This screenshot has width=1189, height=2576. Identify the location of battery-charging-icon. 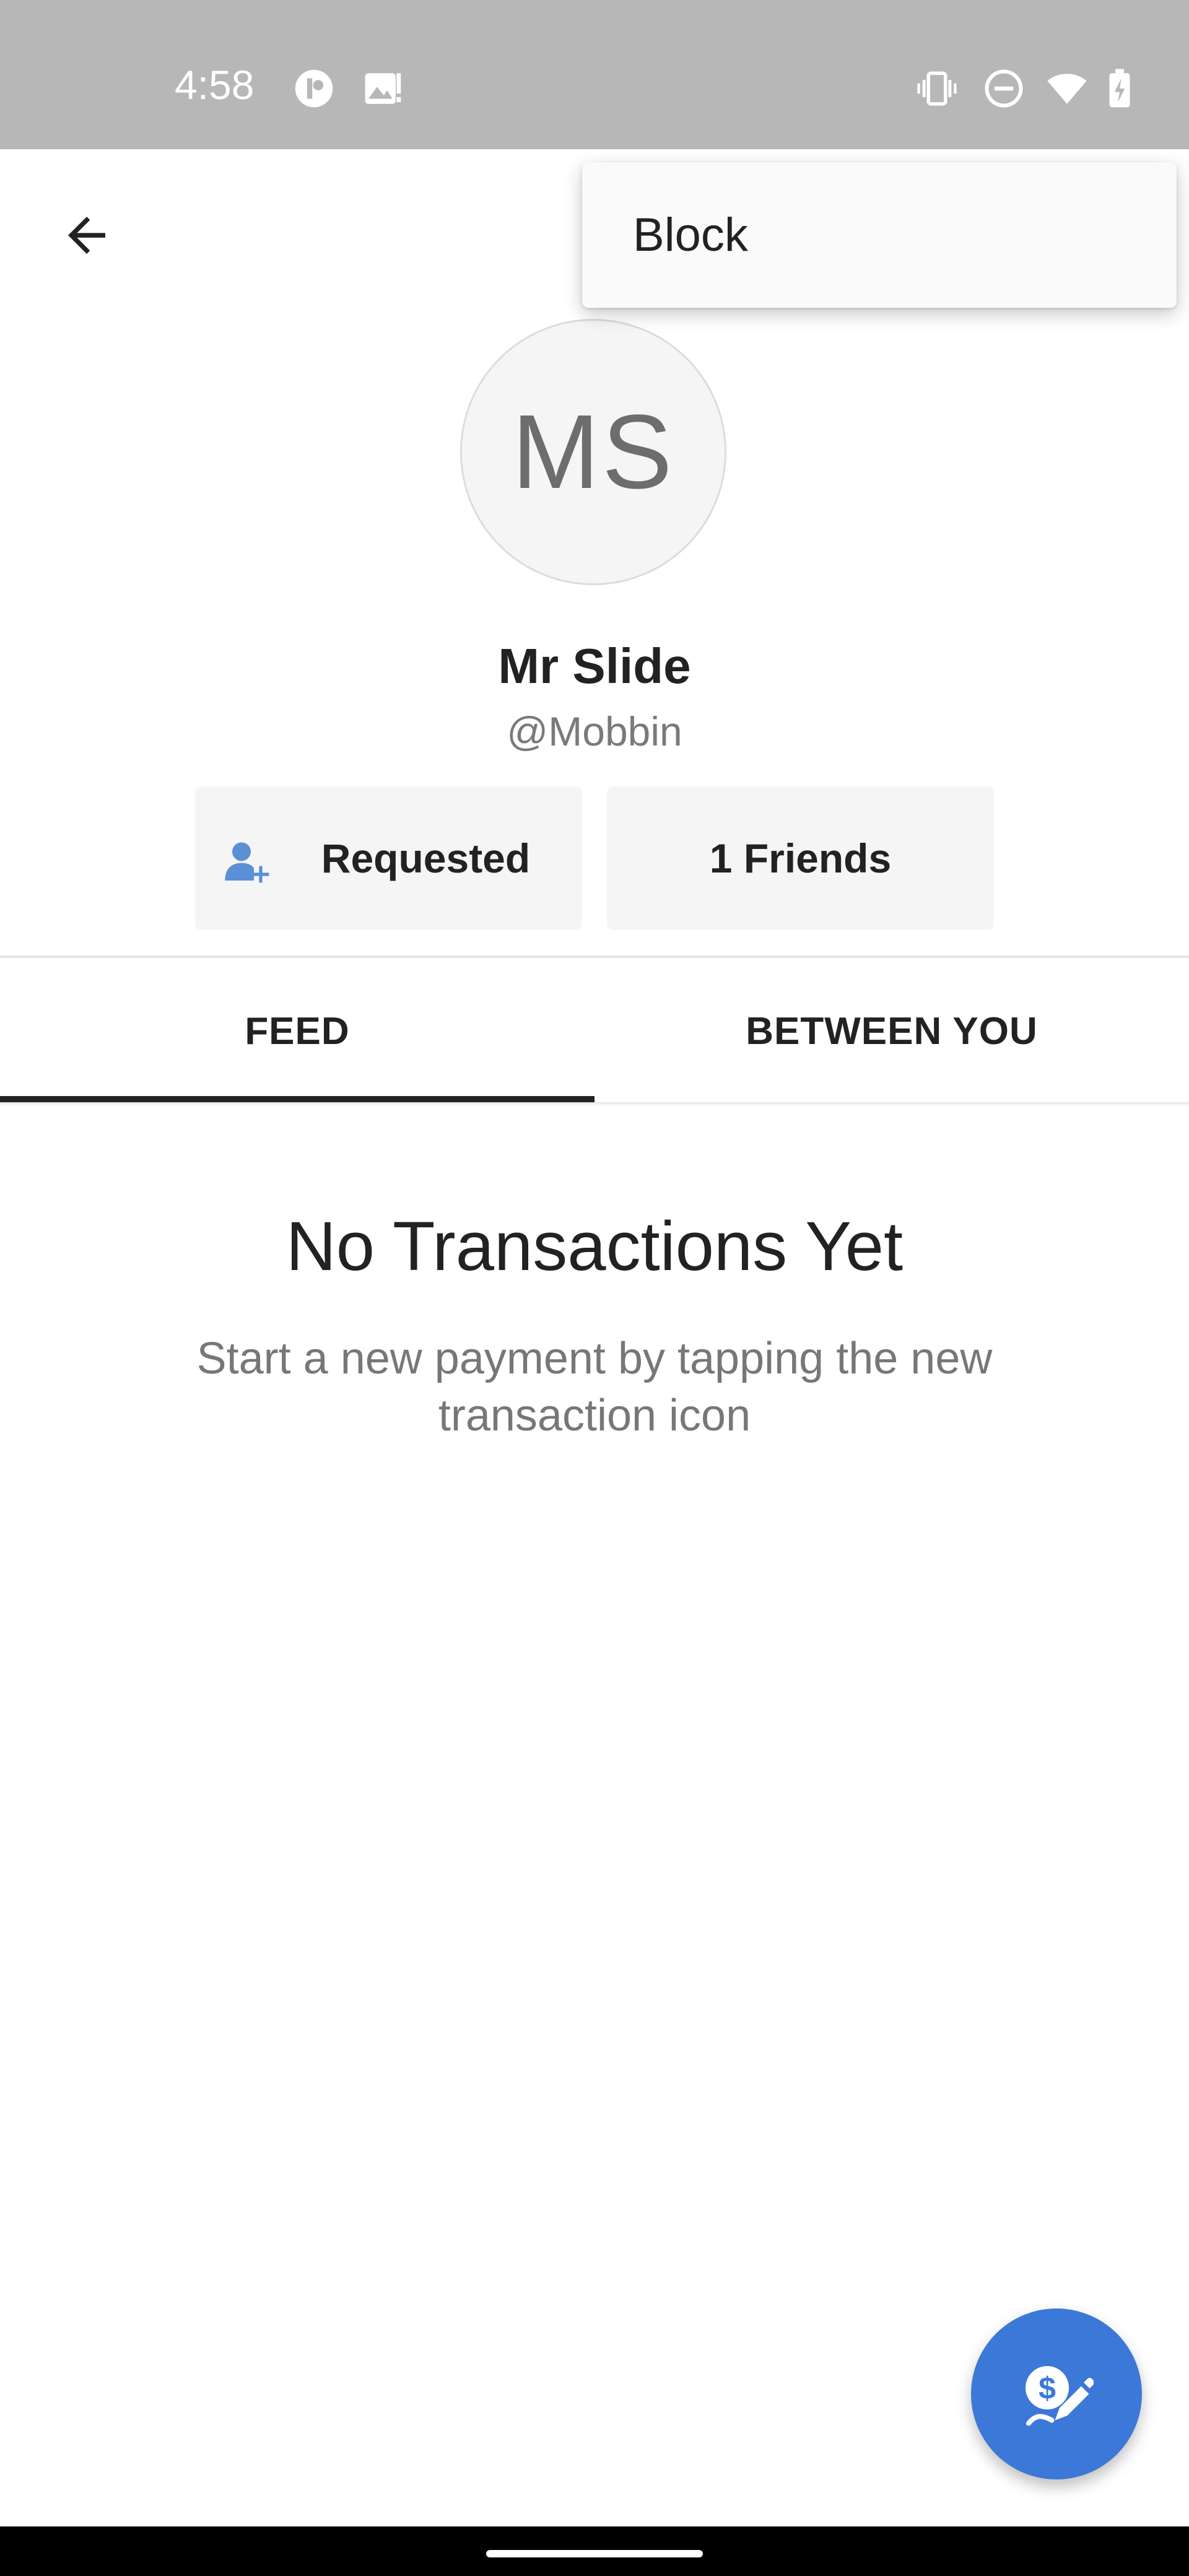
(1119, 88).